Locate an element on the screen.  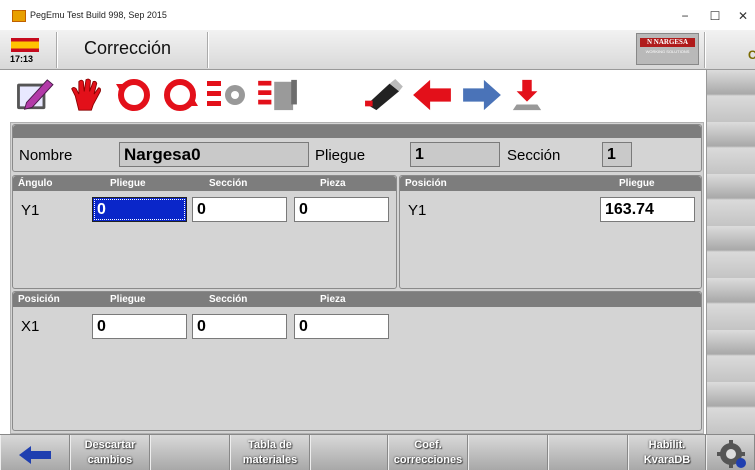
checklist-icon is located at coordinates (278, 95).